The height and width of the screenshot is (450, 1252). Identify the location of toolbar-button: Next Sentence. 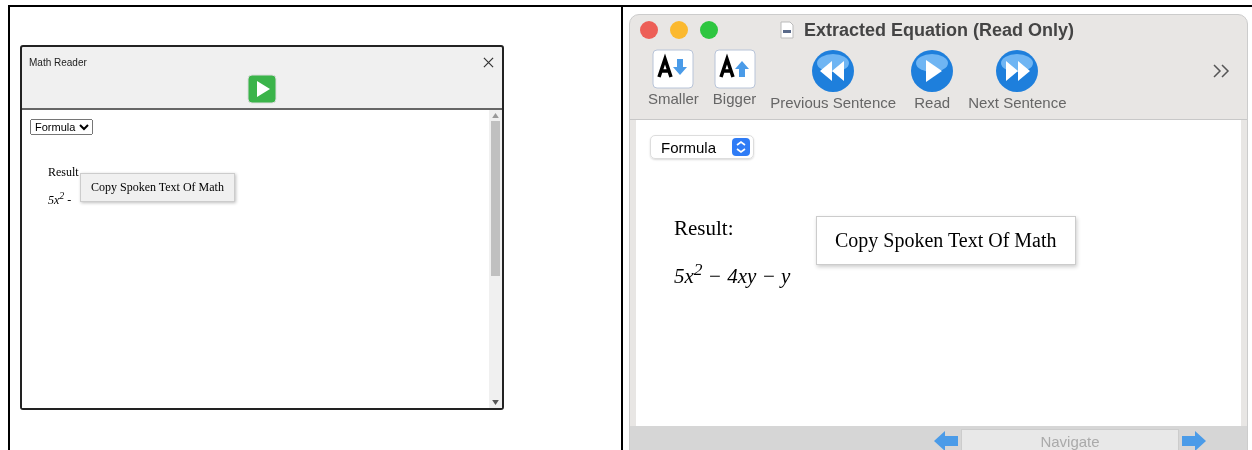
(1017, 80).